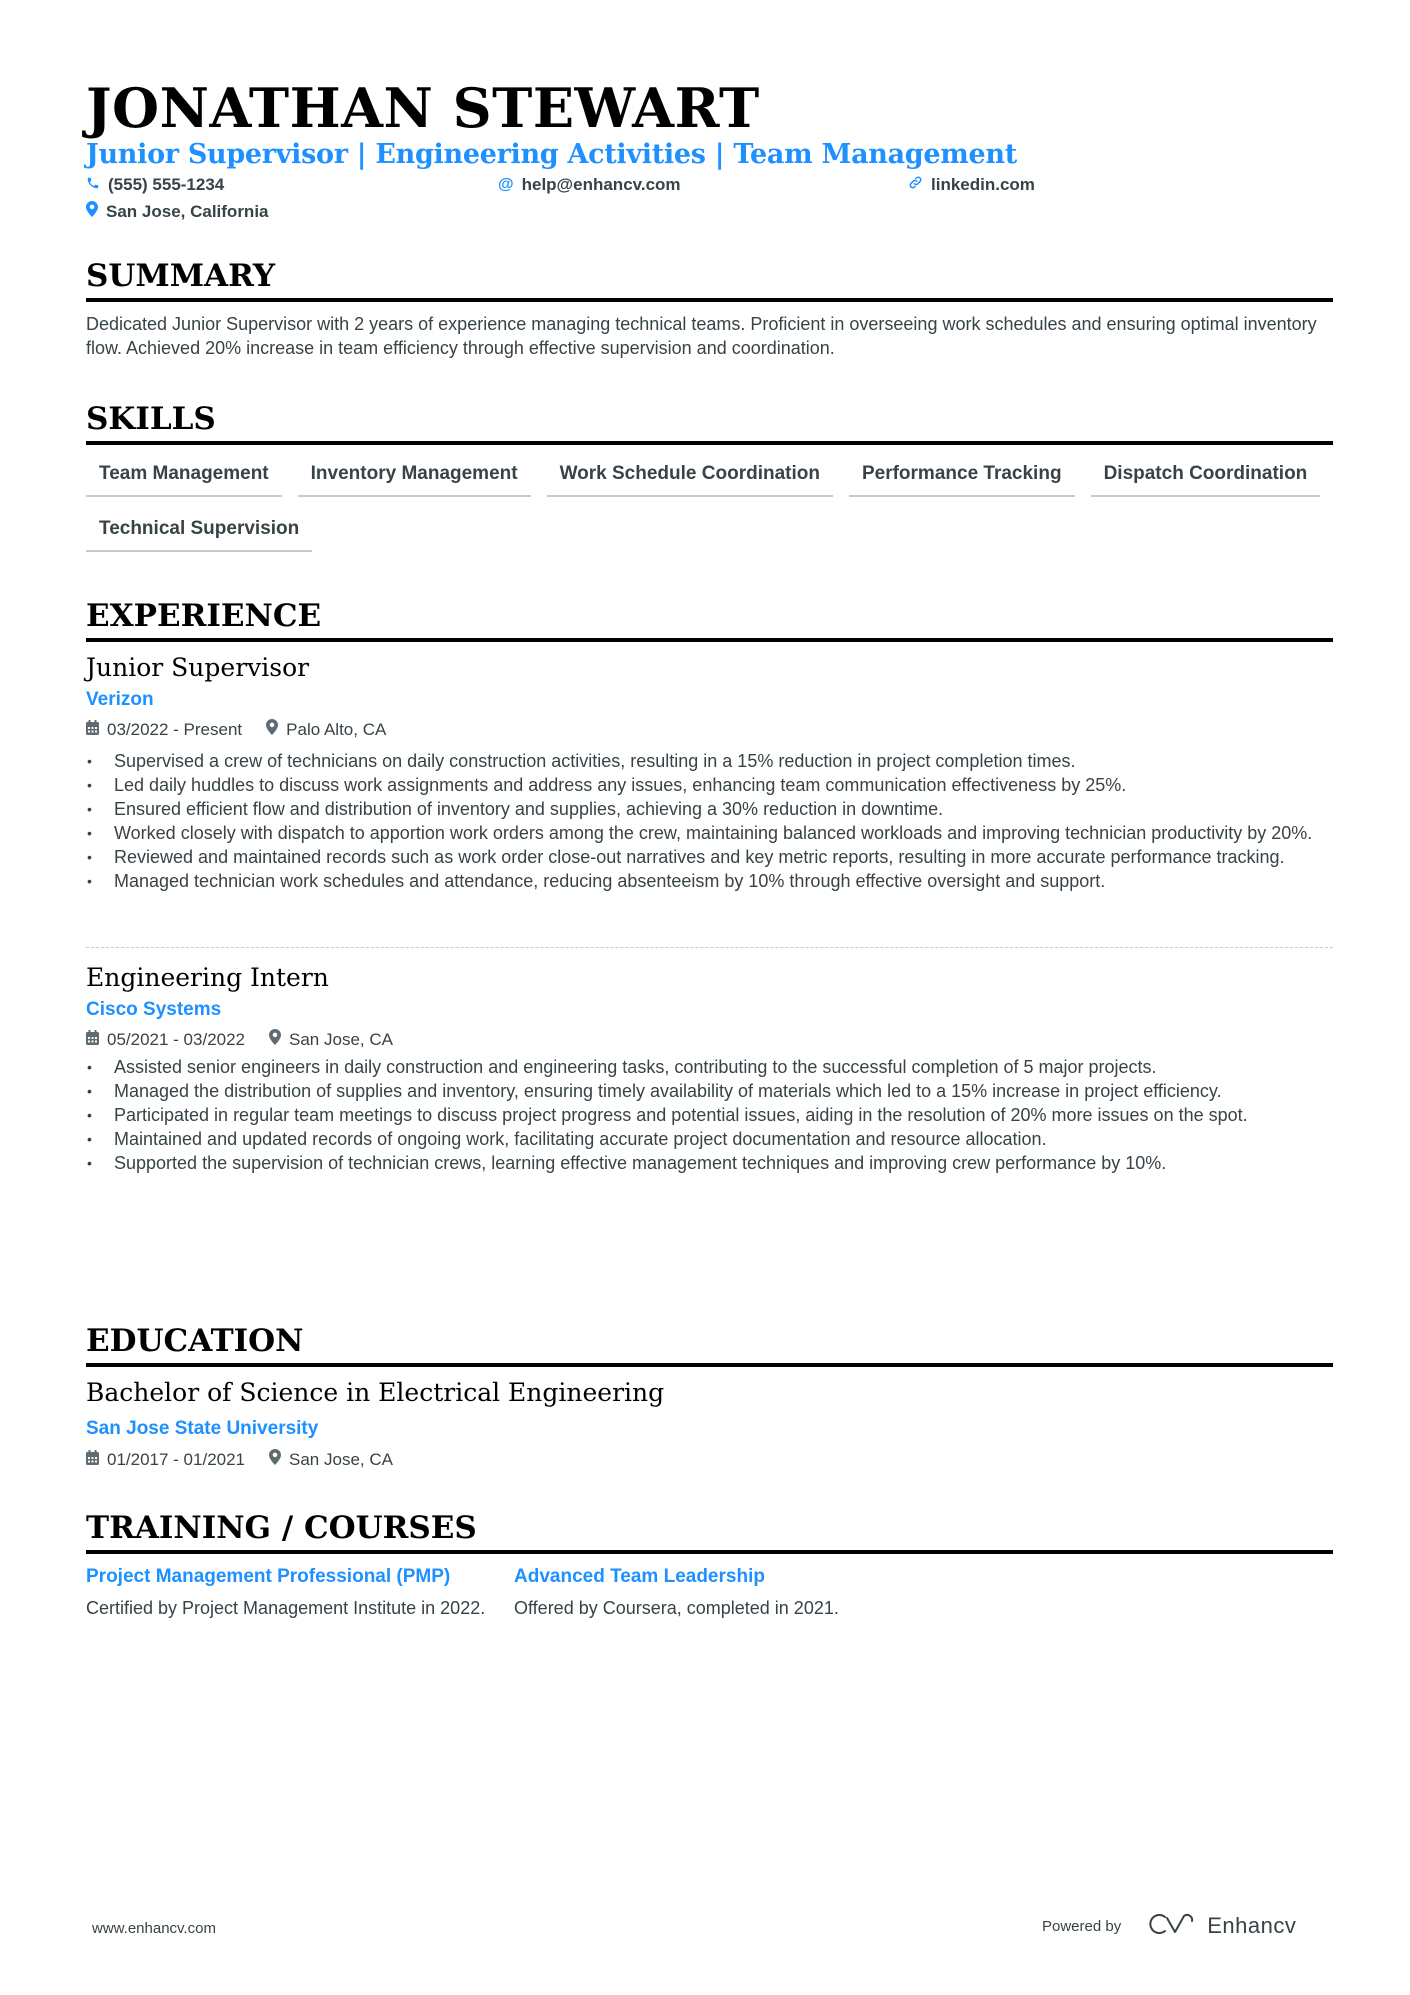 The height and width of the screenshot is (1995, 1410). I want to click on section-title-summary: SUMMARY, so click(709, 279).